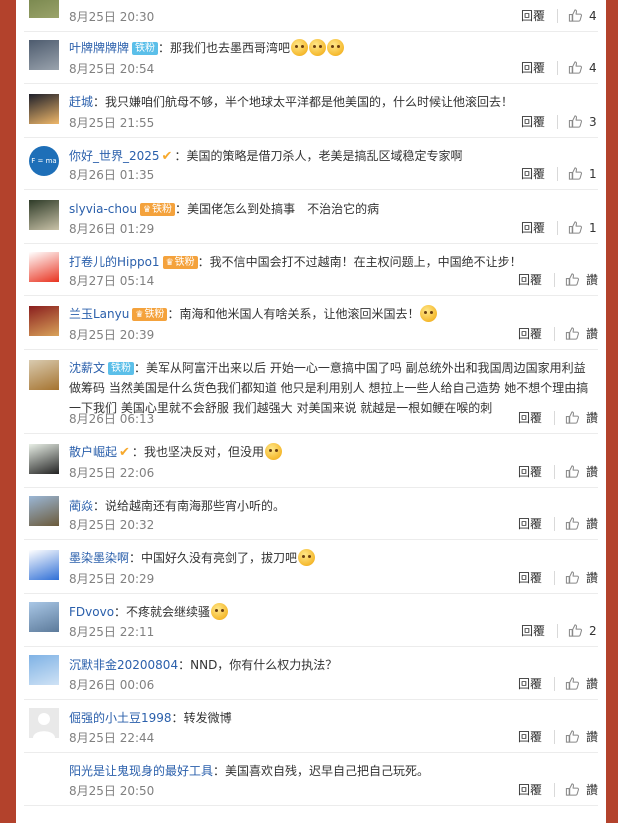  I want to click on comment-text-line: 散户崛起 ✔ ：我也坚决反对，但没用, so click(331, 452).